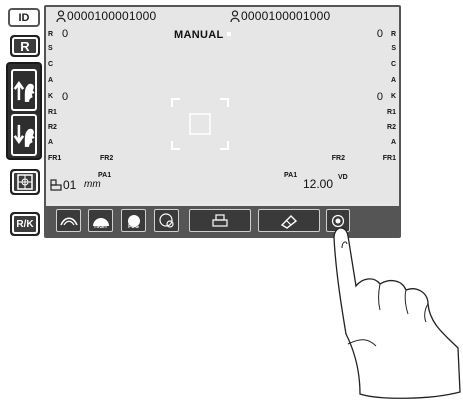  Describe the element at coordinates (393, 34) in the screenshot. I see `right-label-r: R` at that location.